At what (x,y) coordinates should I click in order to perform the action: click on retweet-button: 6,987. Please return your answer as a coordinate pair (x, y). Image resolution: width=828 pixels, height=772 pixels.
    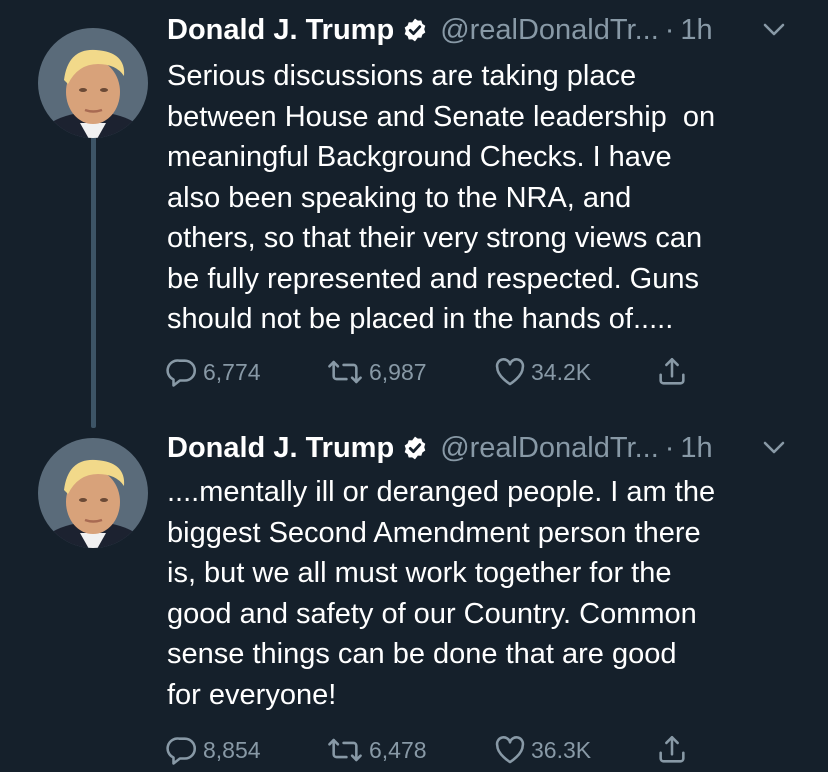
    Looking at the image, I should click on (376, 372).